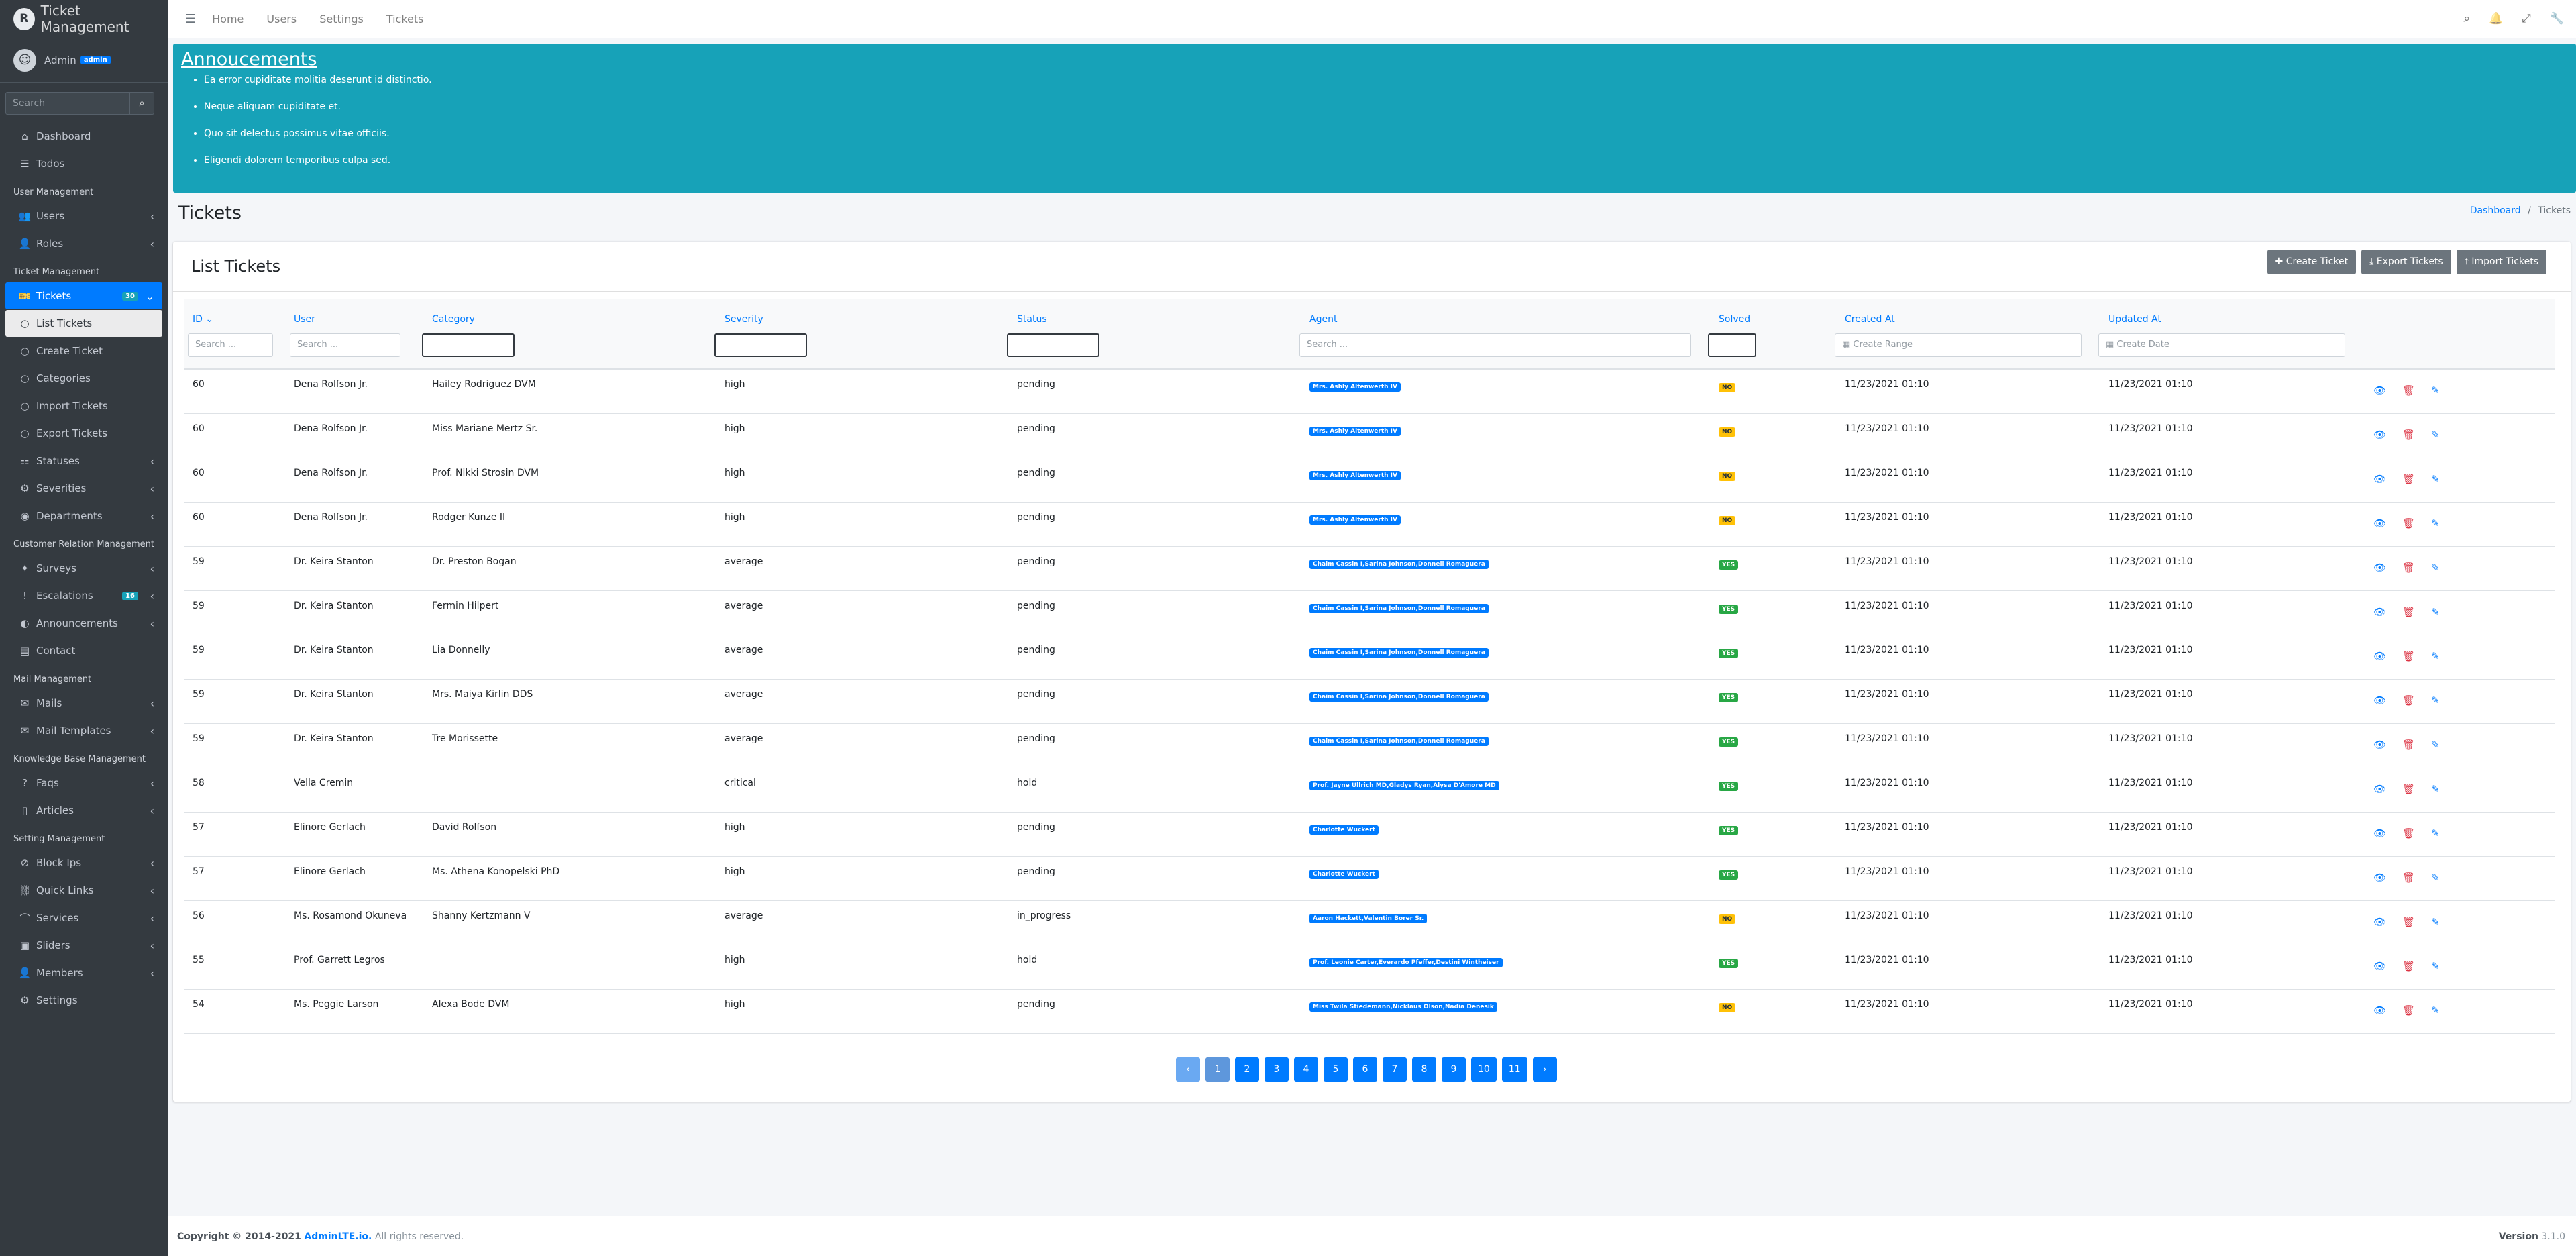 The image size is (2576, 1256). Describe the element at coordinates (83, 243) in the screenshot. I see `sidebar-item-roles: 👤 Roles ‹` at that location.